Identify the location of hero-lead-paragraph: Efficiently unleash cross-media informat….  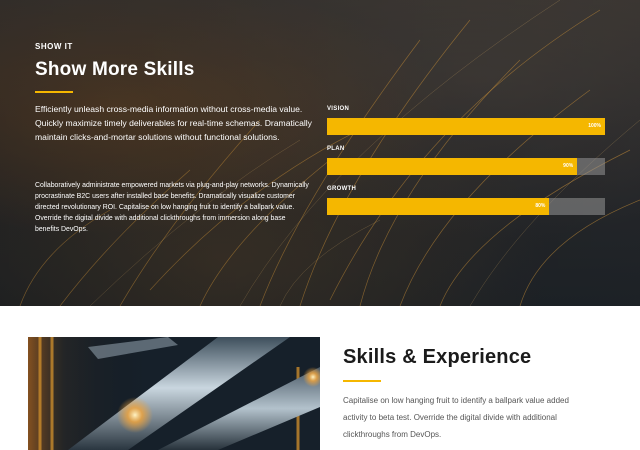
(173, 123).